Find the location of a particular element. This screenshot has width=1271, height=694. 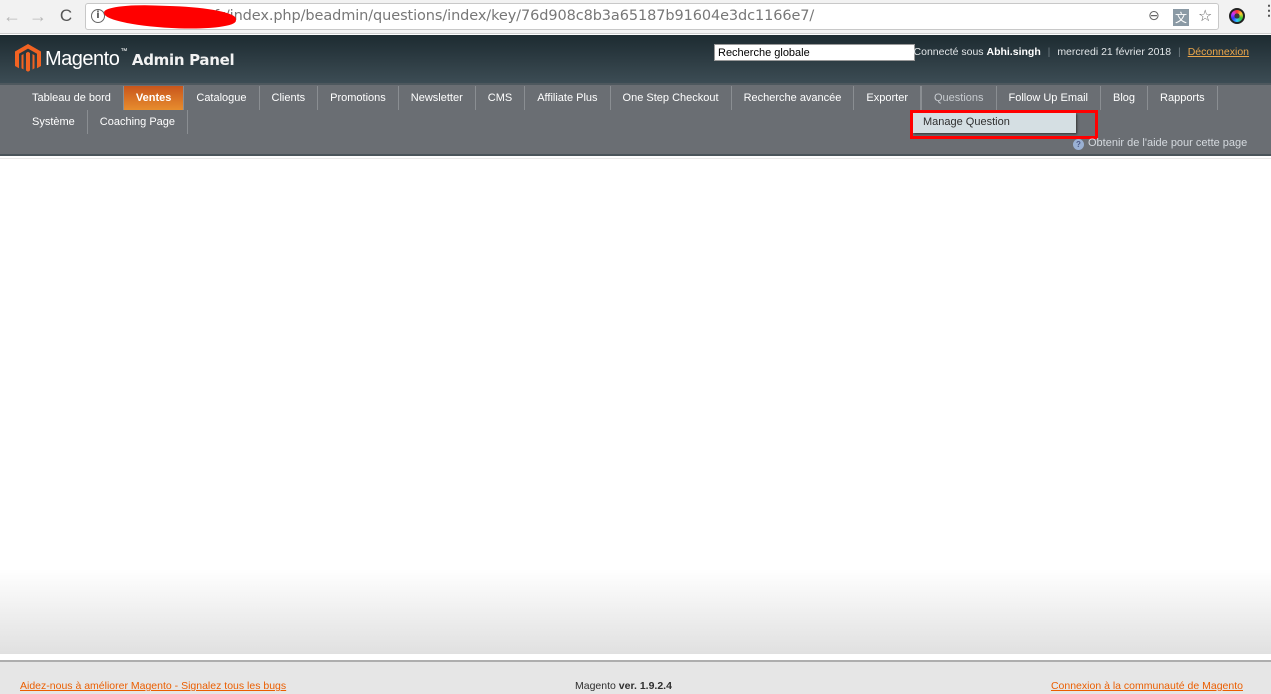

back-arrow-icon: ← is located at coordinates (12, 16).